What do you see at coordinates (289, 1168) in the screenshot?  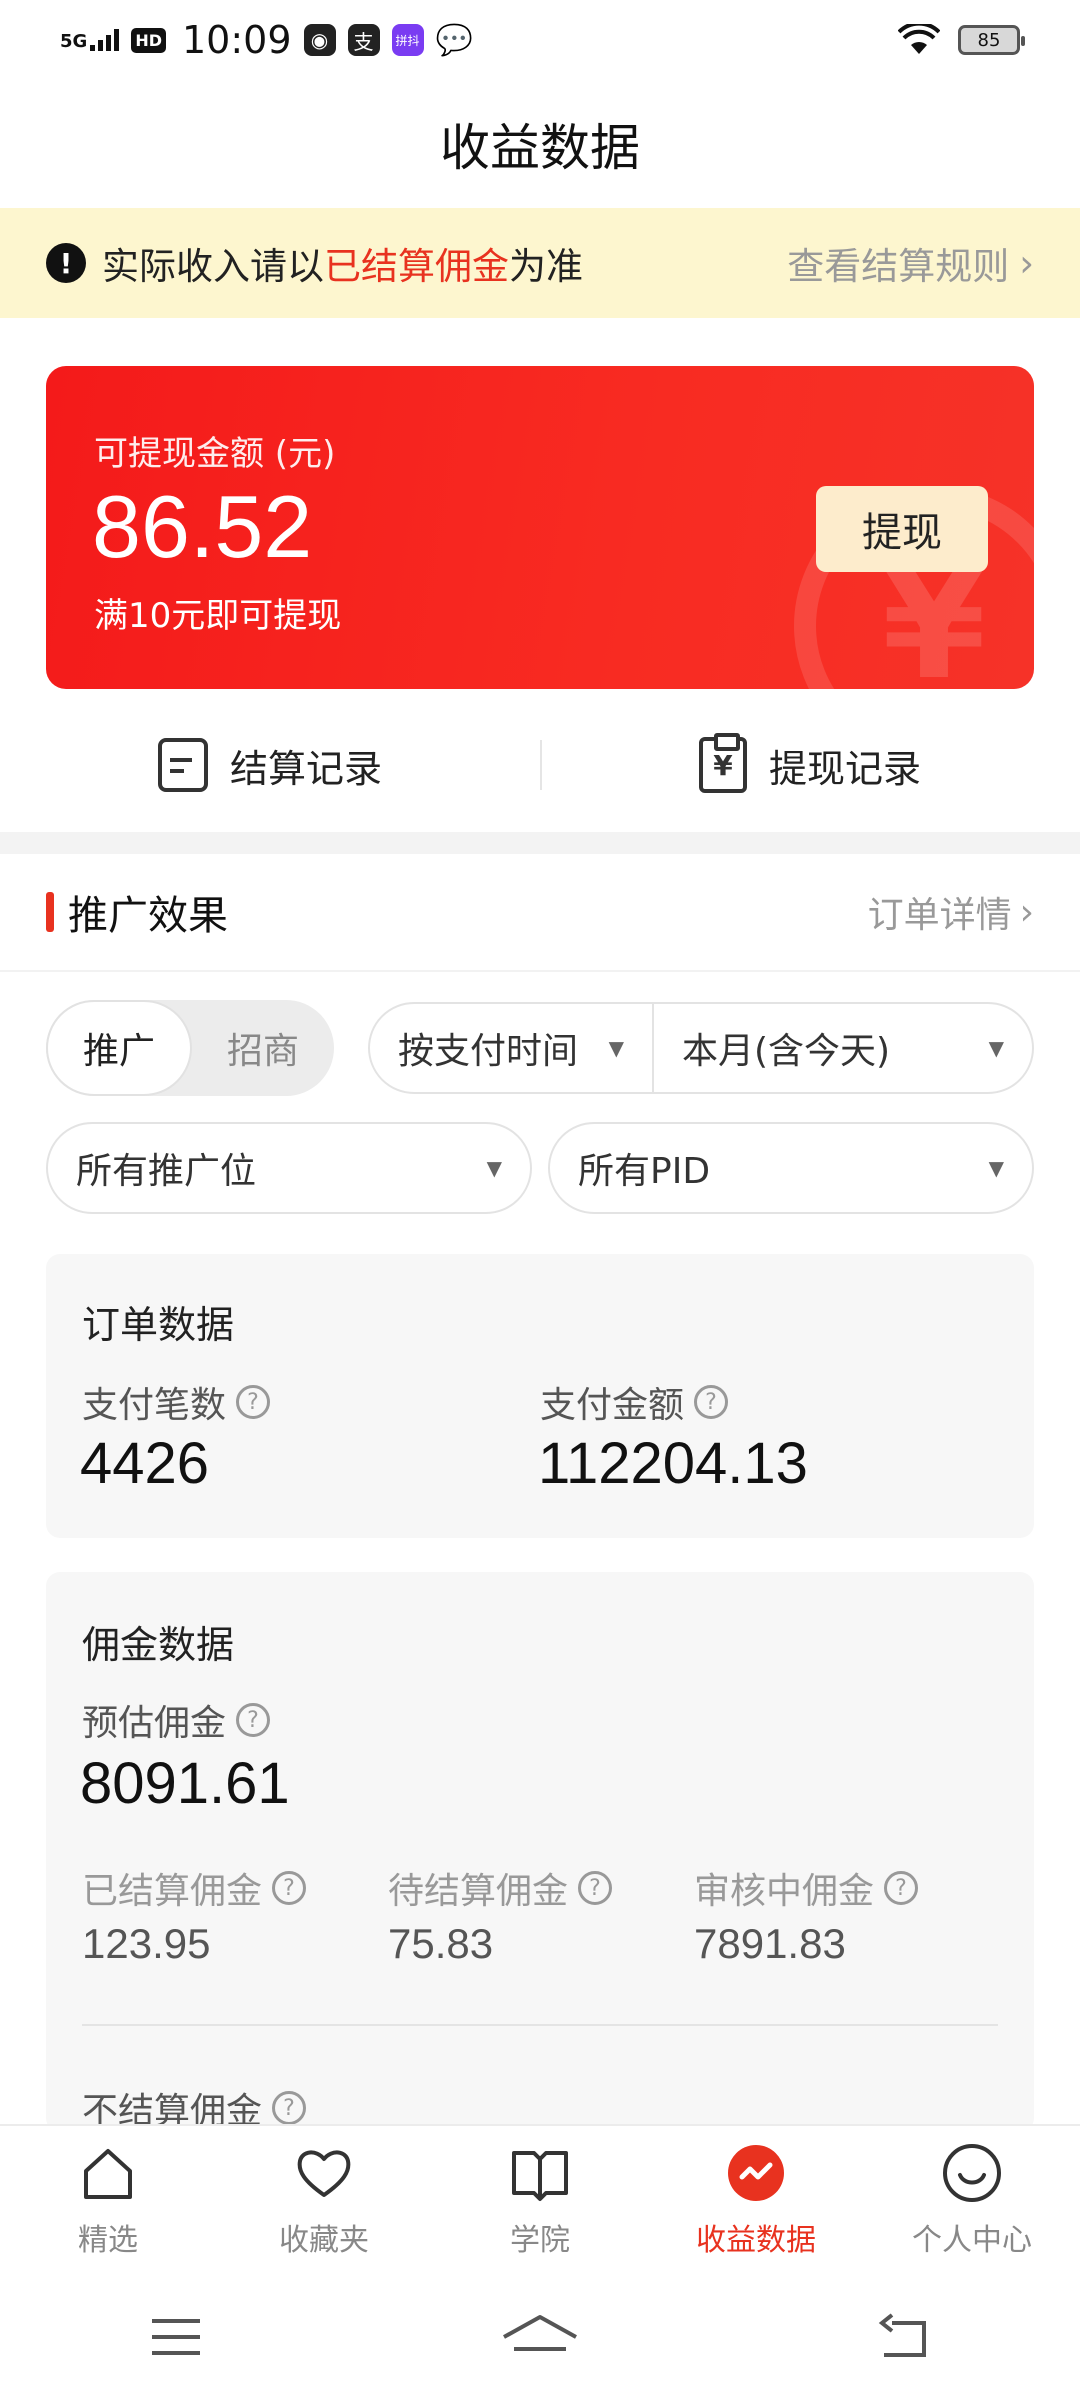 I see `position-dropdown: 所有推广位 ▼` at bounding box center [289, 1168].